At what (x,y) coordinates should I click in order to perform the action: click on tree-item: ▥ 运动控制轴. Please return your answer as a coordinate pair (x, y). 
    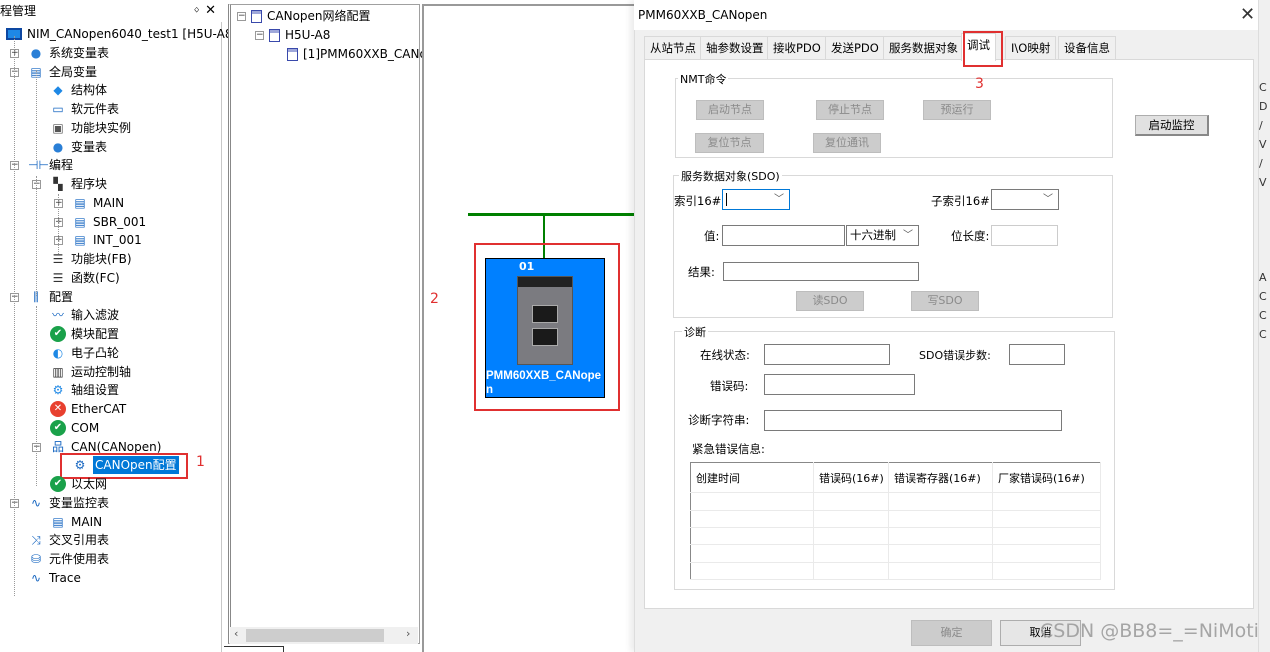
    Looking at the image, I should click on (90, 372).